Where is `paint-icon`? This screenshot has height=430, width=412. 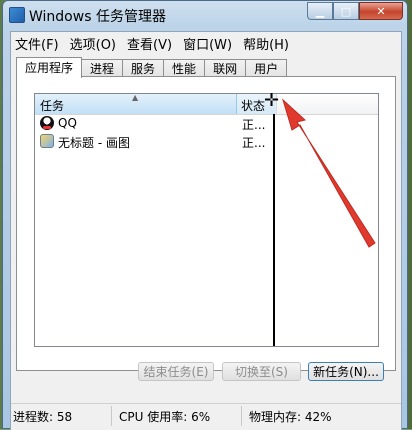
paint-icon is located at coordinates (47, 141).